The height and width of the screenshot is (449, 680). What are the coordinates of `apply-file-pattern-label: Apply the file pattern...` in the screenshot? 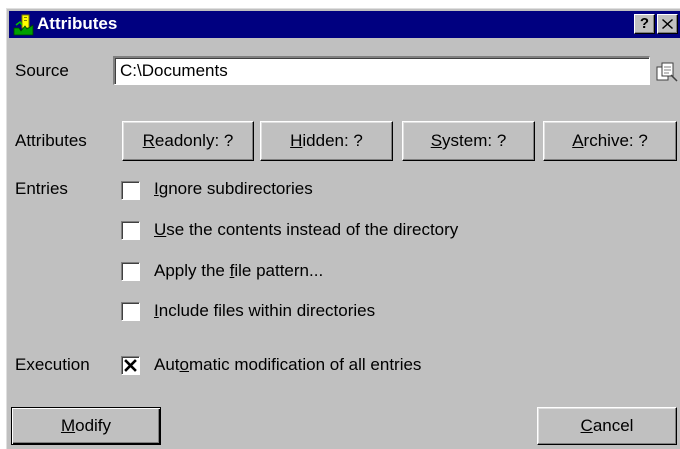 It's located at (238, 271).